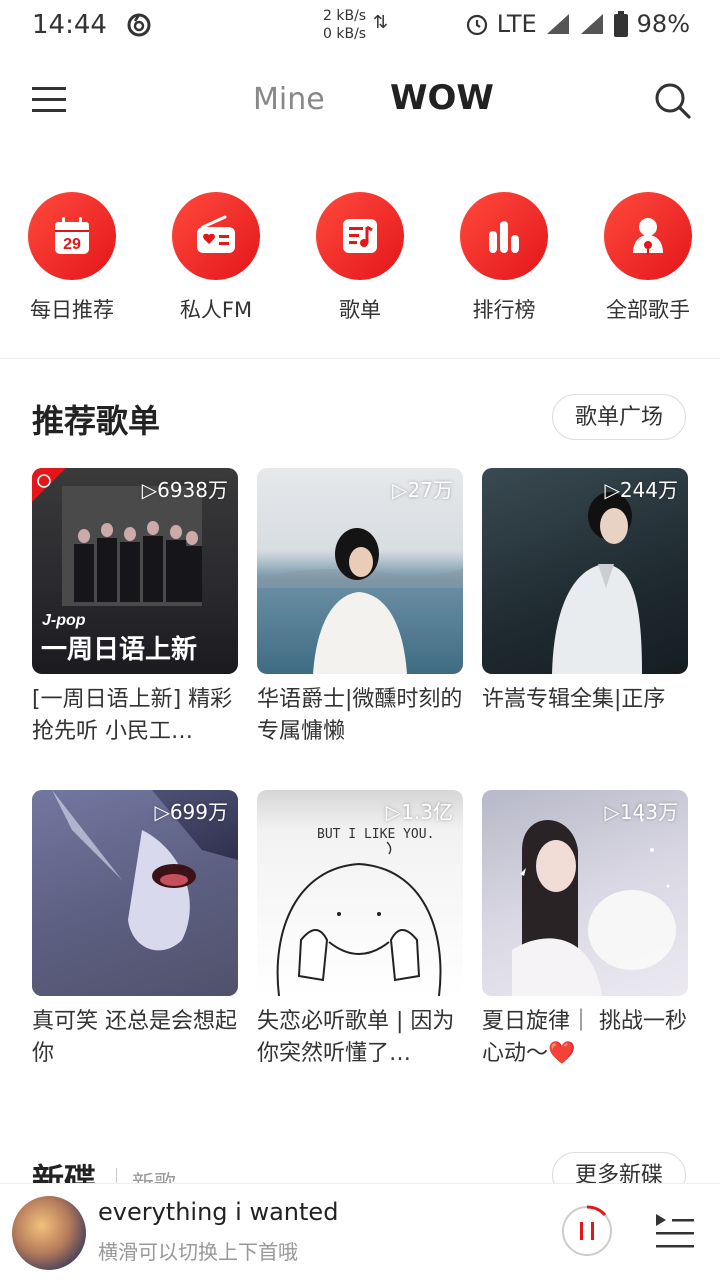 The height and width of the screenshot is (1281, 720). Describe the element at coordinates (648, 258) in the screenshot. I see `quick-all-singers: 全部歌手` at that location.